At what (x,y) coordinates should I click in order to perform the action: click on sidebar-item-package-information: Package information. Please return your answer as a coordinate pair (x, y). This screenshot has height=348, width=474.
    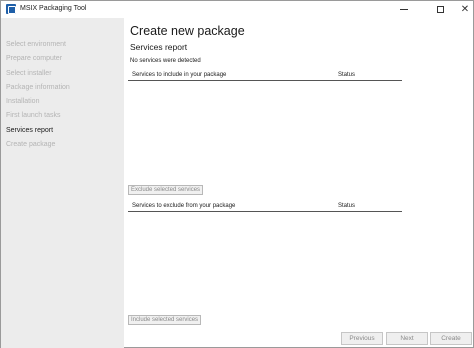
    Looking at the image, I should click on (38, 88).